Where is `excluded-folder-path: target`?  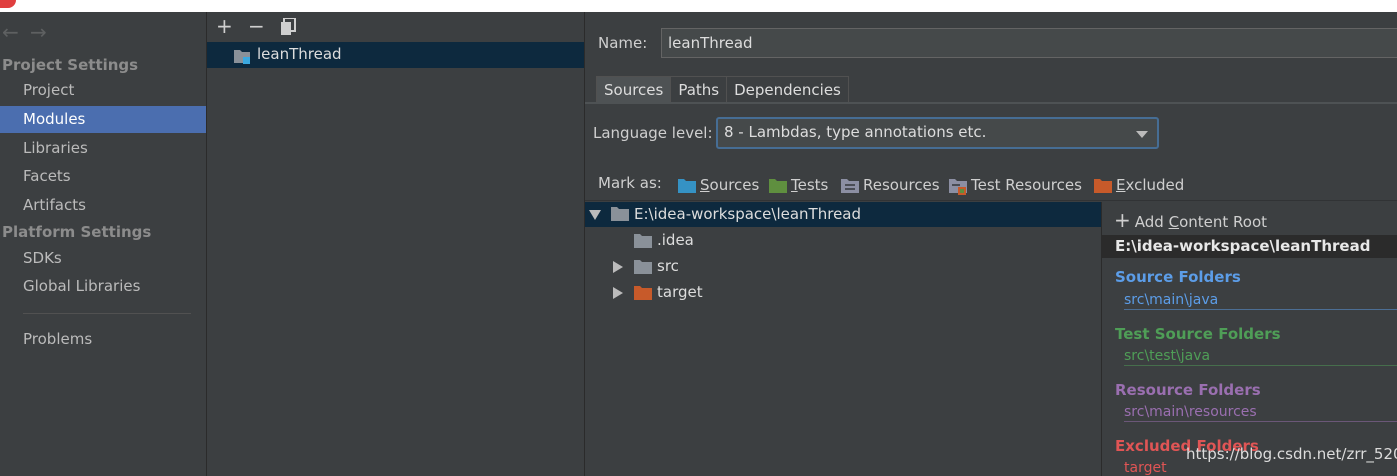
excluded-folder-path: target is located at coordinates (1145, 468).